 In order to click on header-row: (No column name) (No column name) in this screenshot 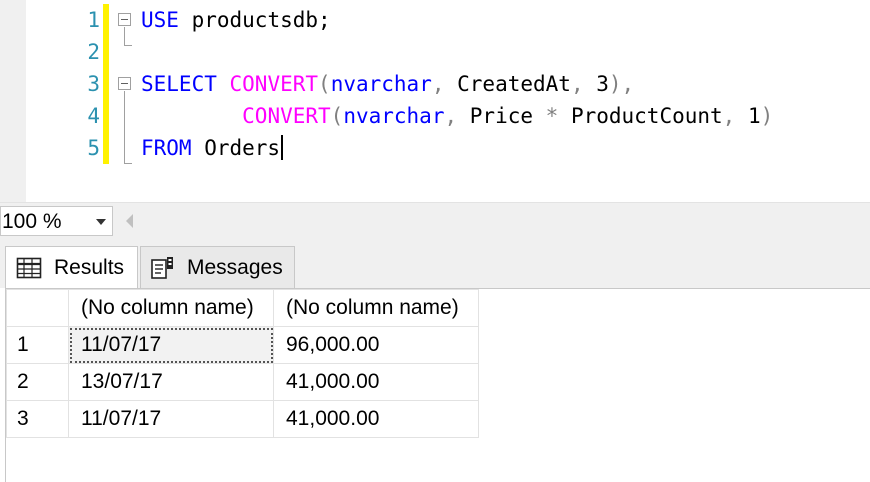, I will do `click(242, 308)`.